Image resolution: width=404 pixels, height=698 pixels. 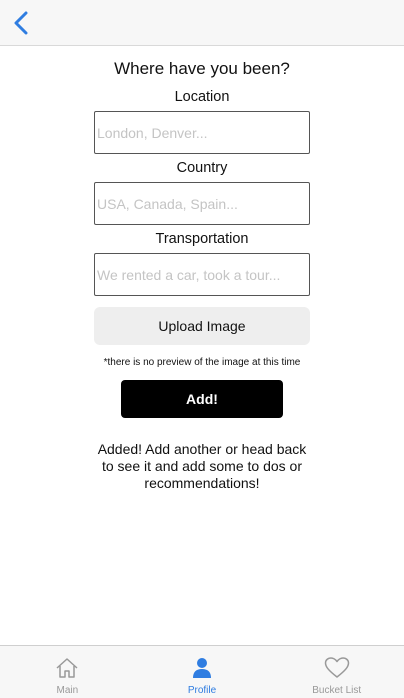 What do you see at coordinates (67, 668) in the screenshot?
I see `home-icon` at bounding box center [67, 668].